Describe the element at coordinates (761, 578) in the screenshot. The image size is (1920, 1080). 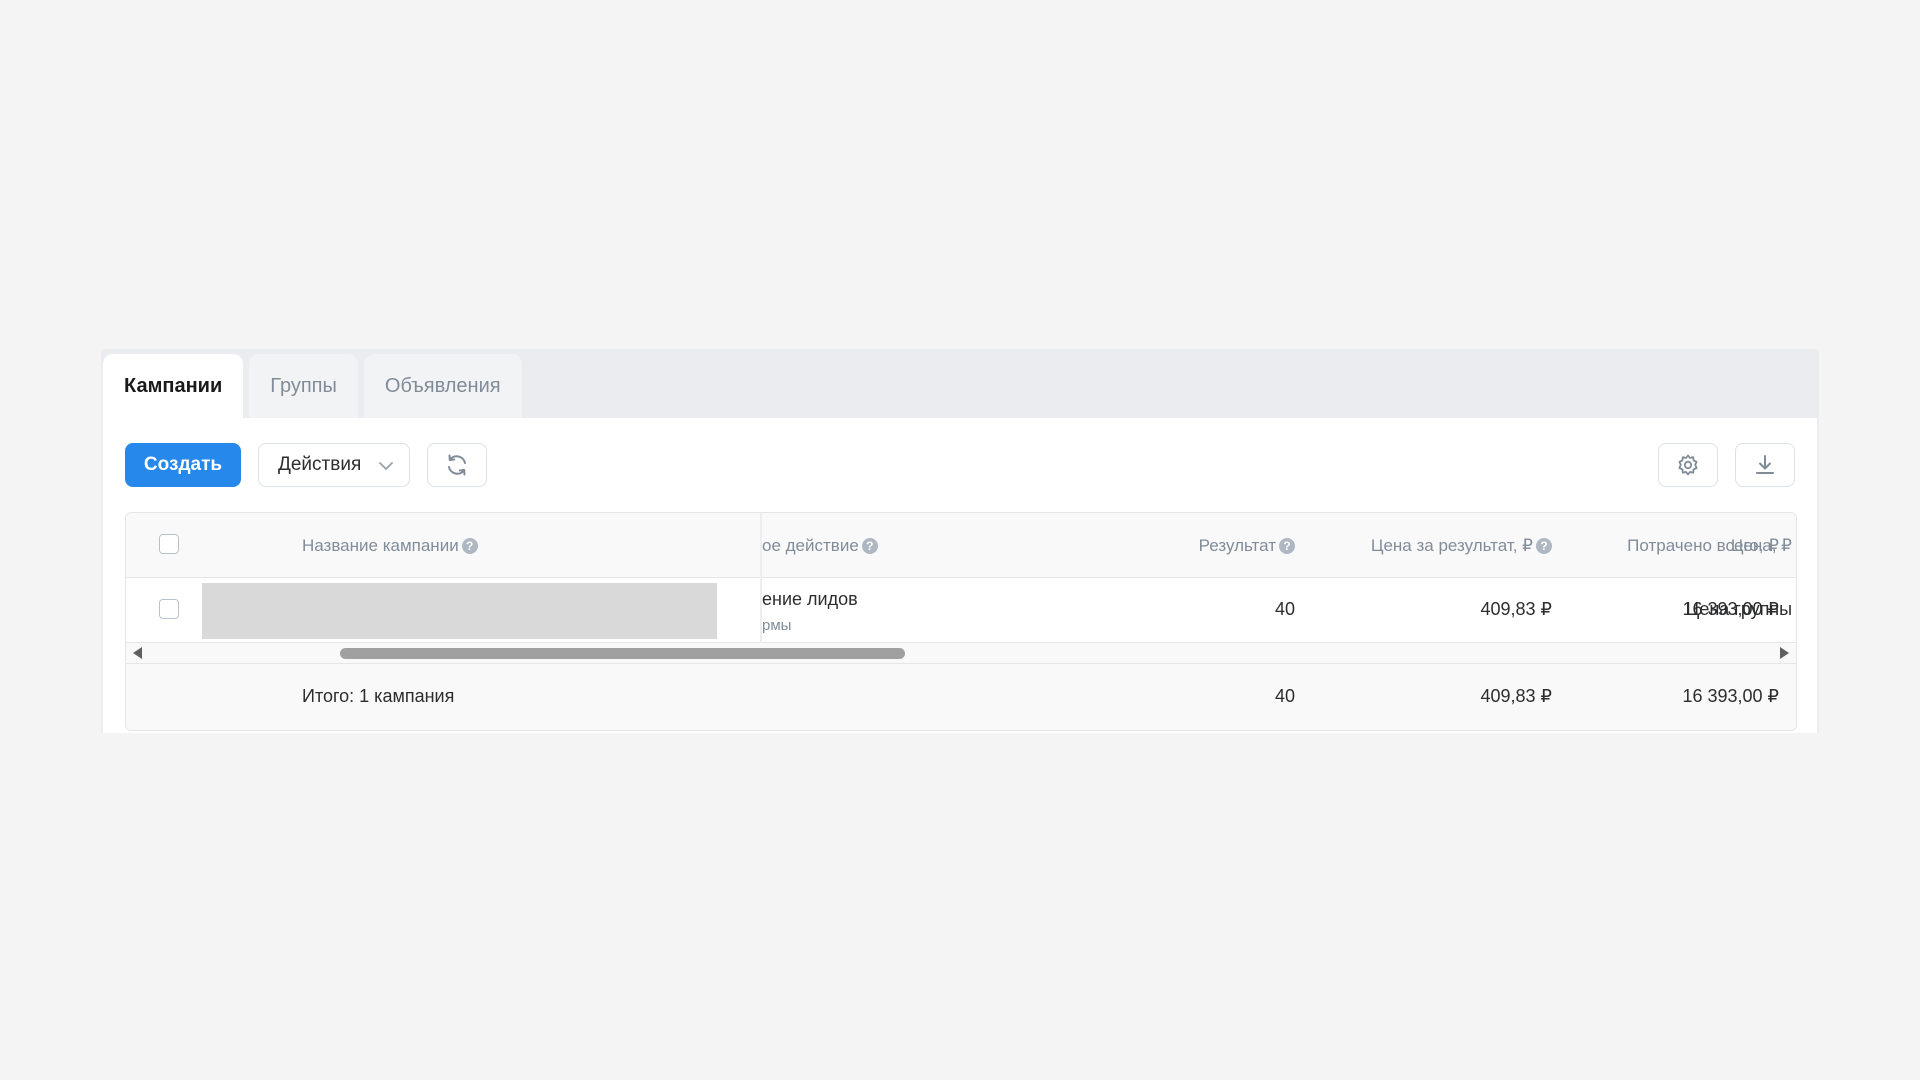
I see `sticky-column-divider` at that location.